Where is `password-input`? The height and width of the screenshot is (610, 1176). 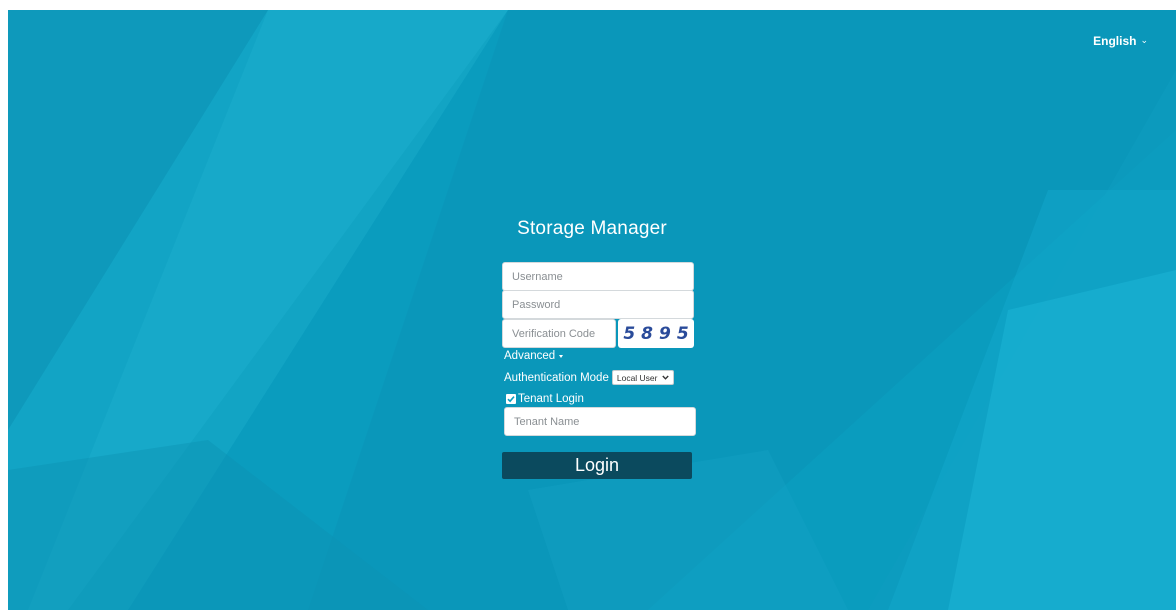 password-input is located at coordinates (598, 304).